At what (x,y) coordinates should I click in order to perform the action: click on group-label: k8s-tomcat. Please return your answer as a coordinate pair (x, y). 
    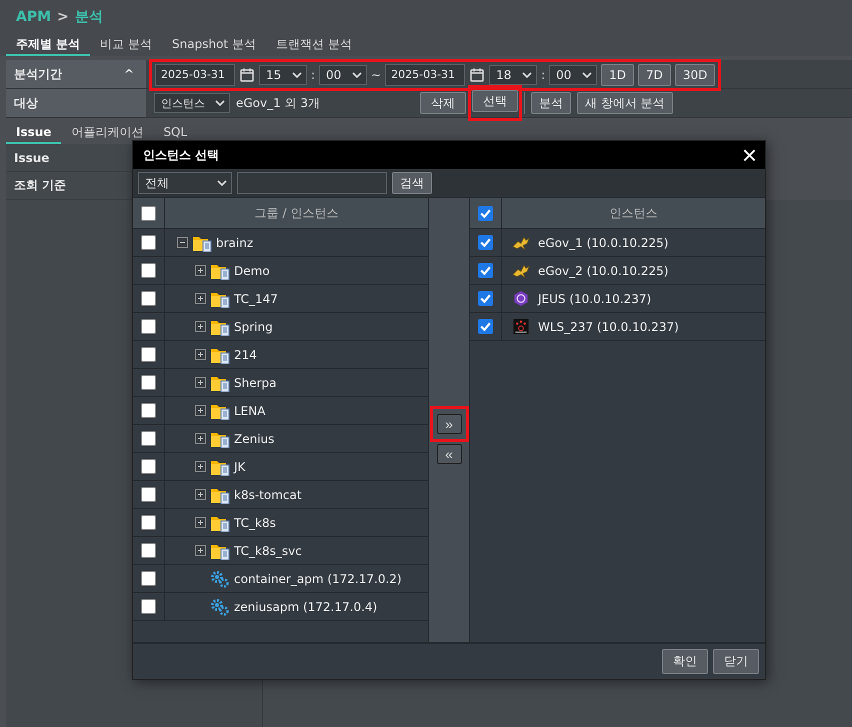
    Looking at the image, I should click on (268, 495).